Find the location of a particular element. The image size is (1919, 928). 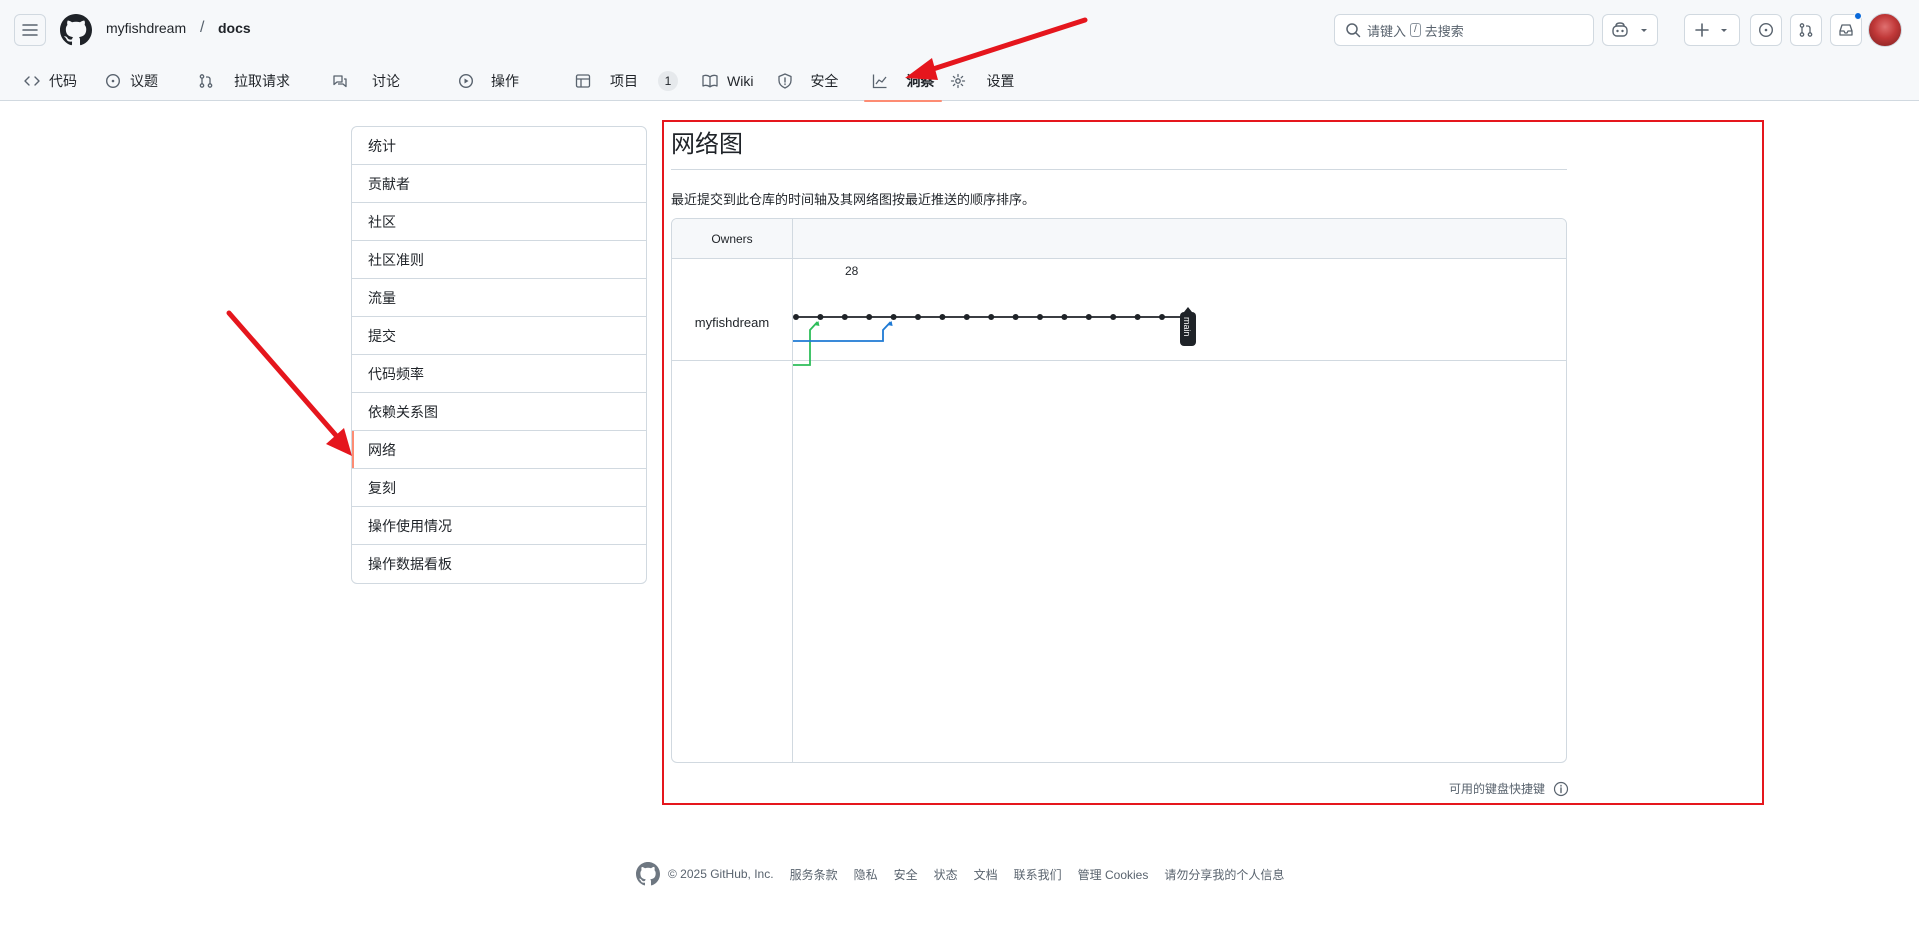

menu-item-forks: 复刻 is located at coordinates (499, 488).